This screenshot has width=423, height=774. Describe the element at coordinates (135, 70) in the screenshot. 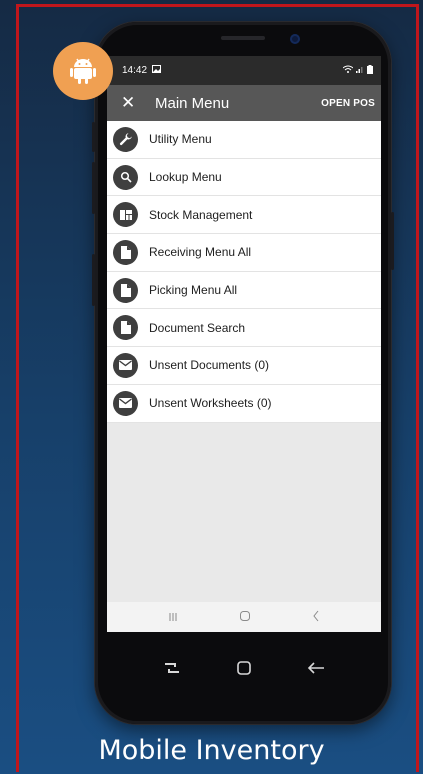

I see `status-time: 14:42` at that location.